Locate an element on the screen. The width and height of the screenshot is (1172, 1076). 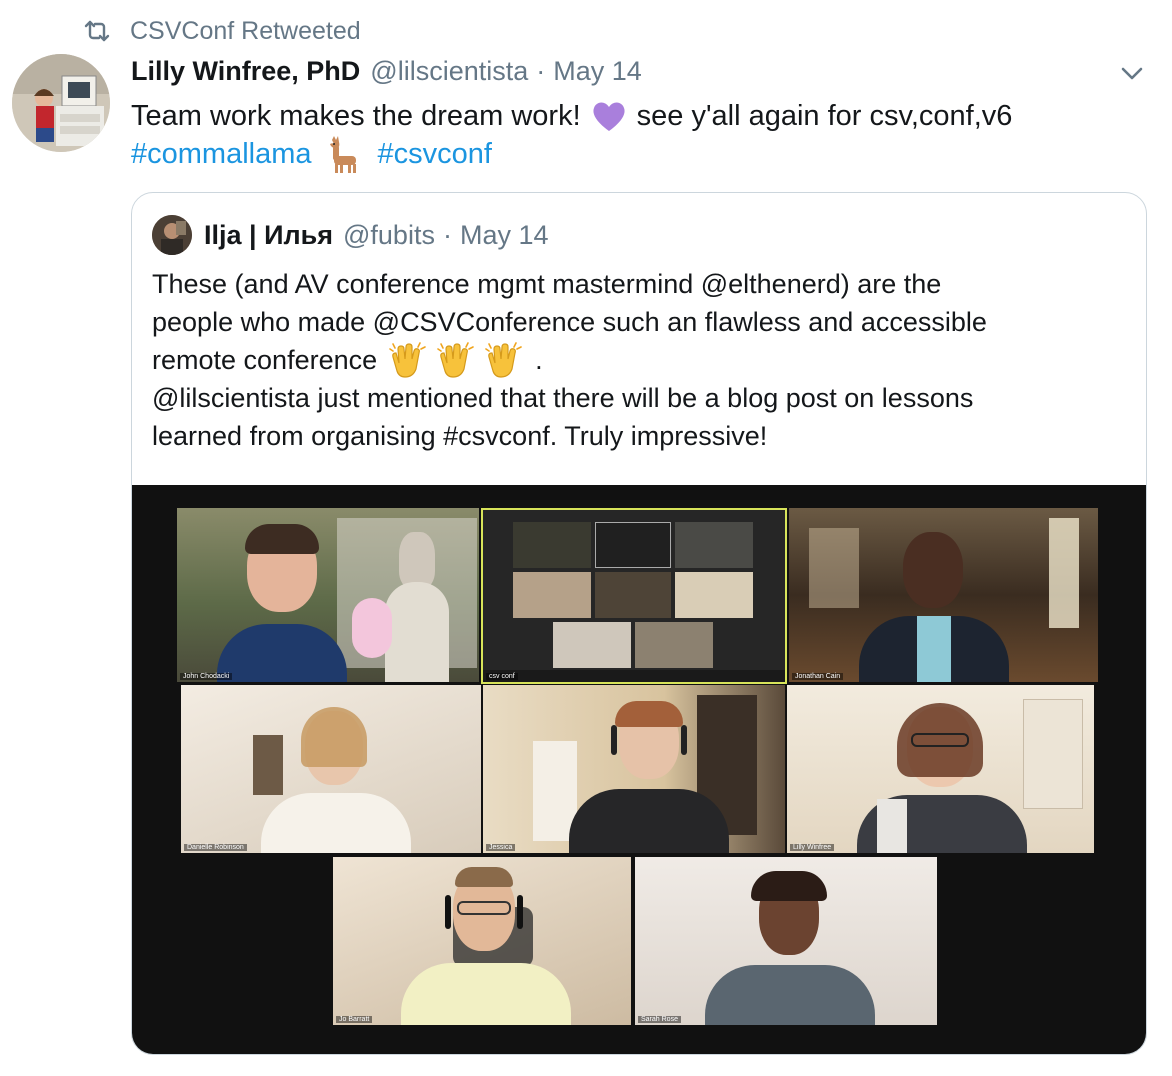
tile-label: Jo Barratt is located at coordinates (354, 1019).